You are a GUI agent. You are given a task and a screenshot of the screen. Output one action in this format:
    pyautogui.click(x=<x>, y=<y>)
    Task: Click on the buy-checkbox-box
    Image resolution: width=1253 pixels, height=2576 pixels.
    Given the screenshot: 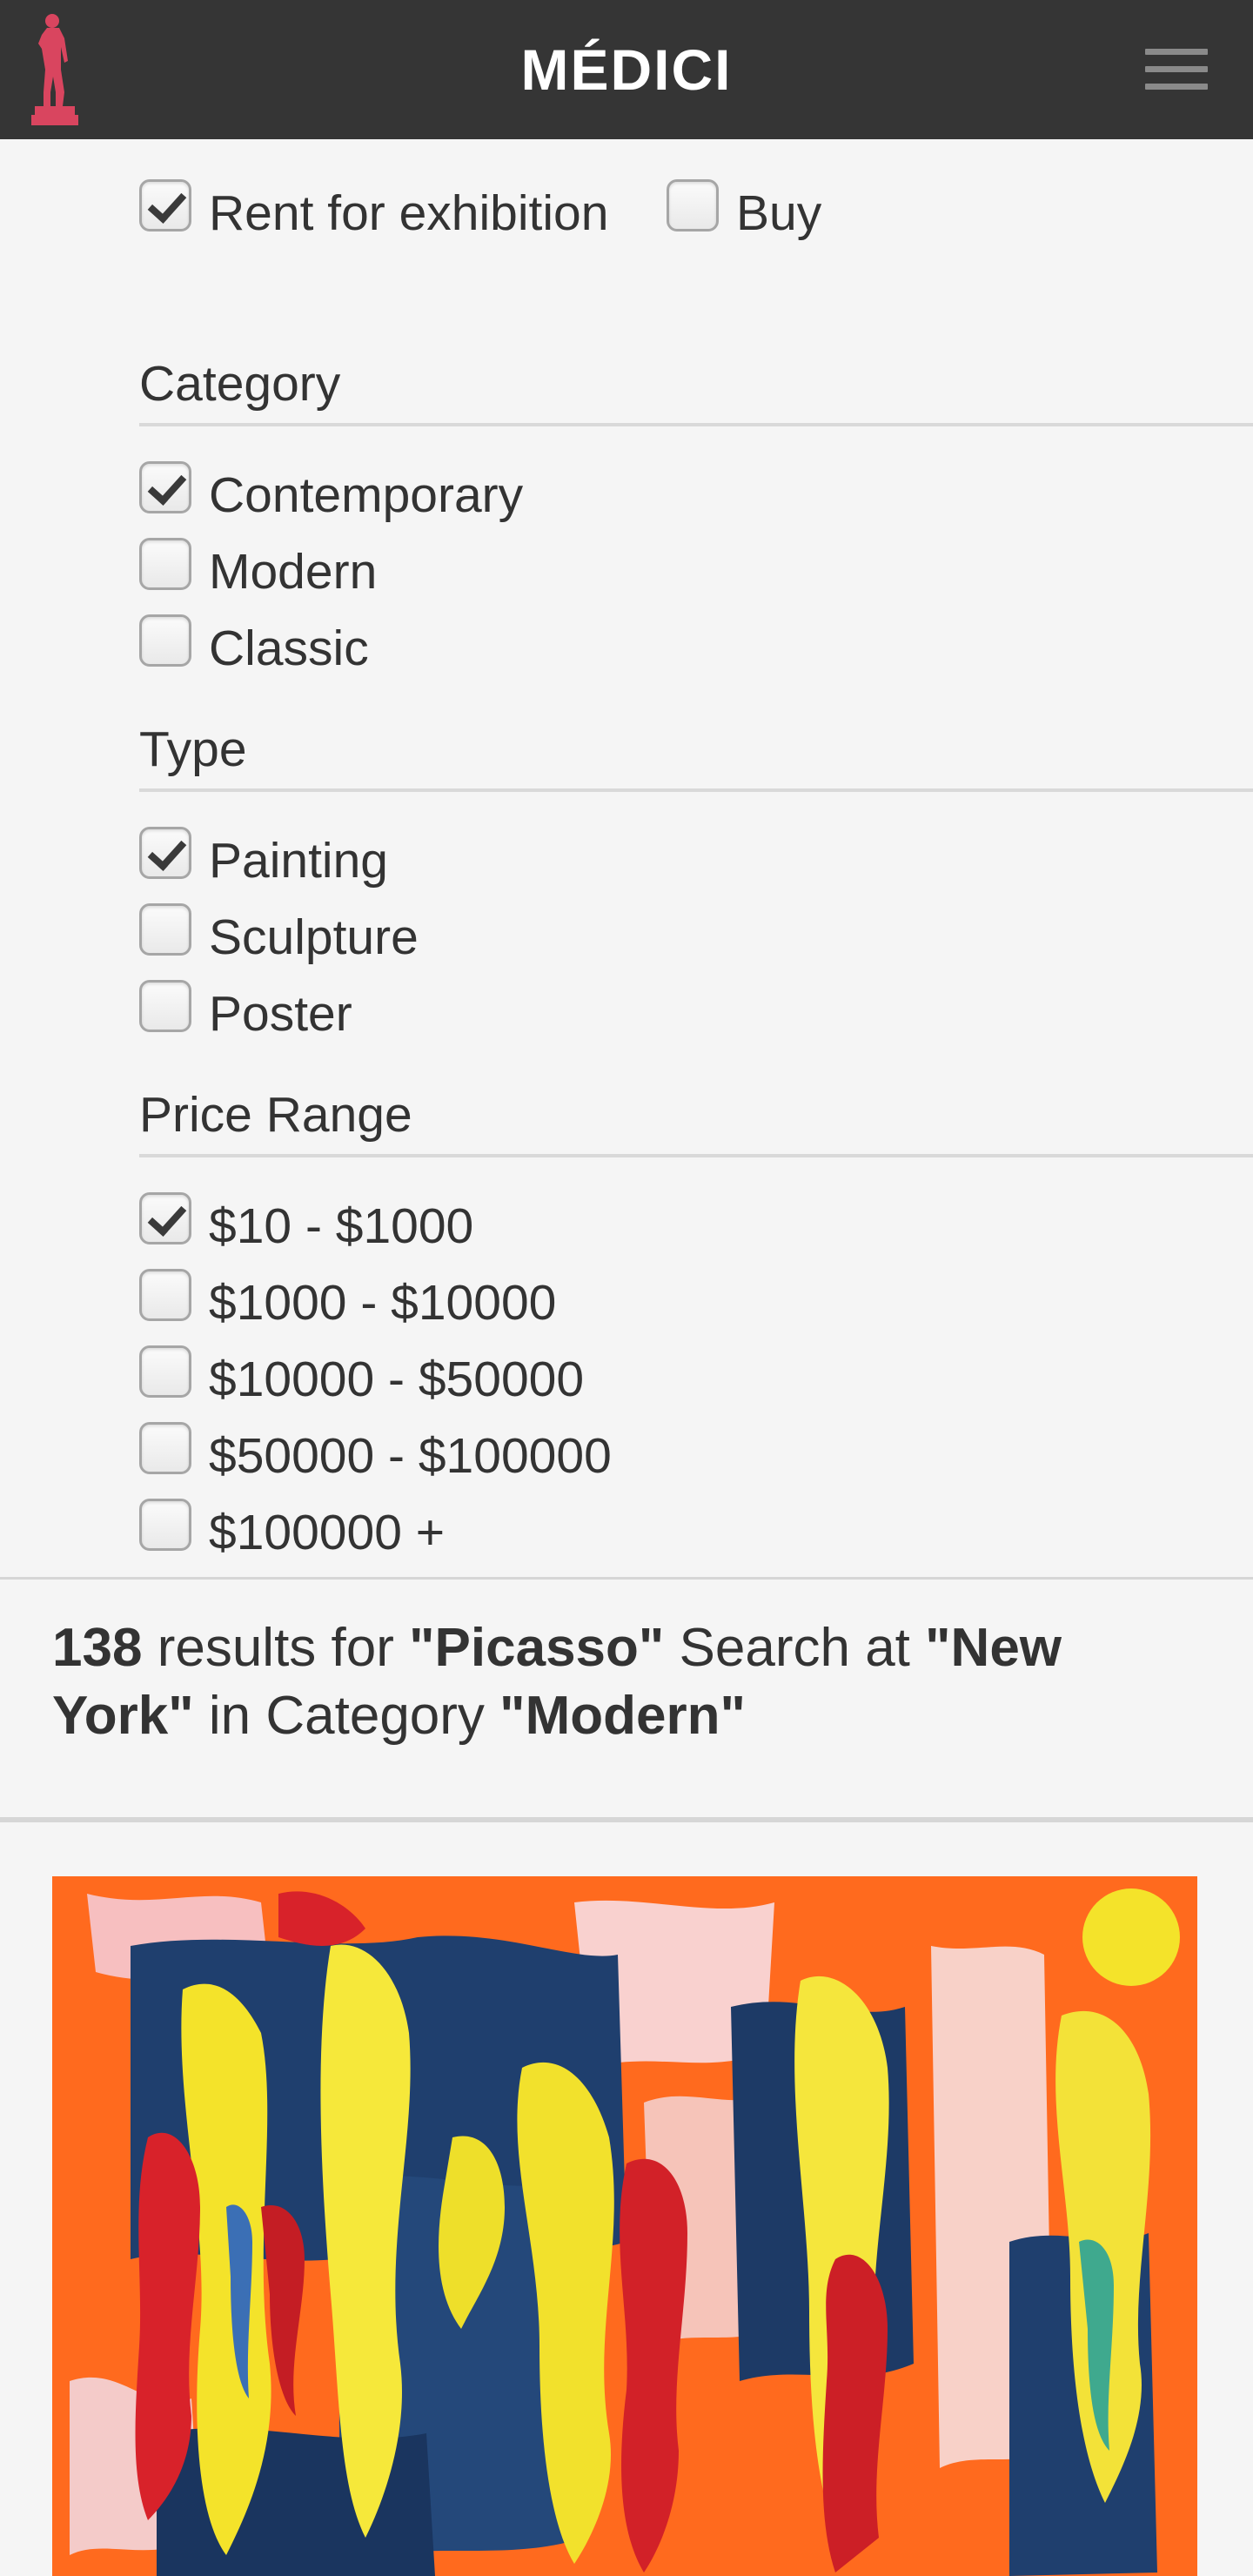 What is the action you would take?
    pyautogui.click(x=693, y=205)
    